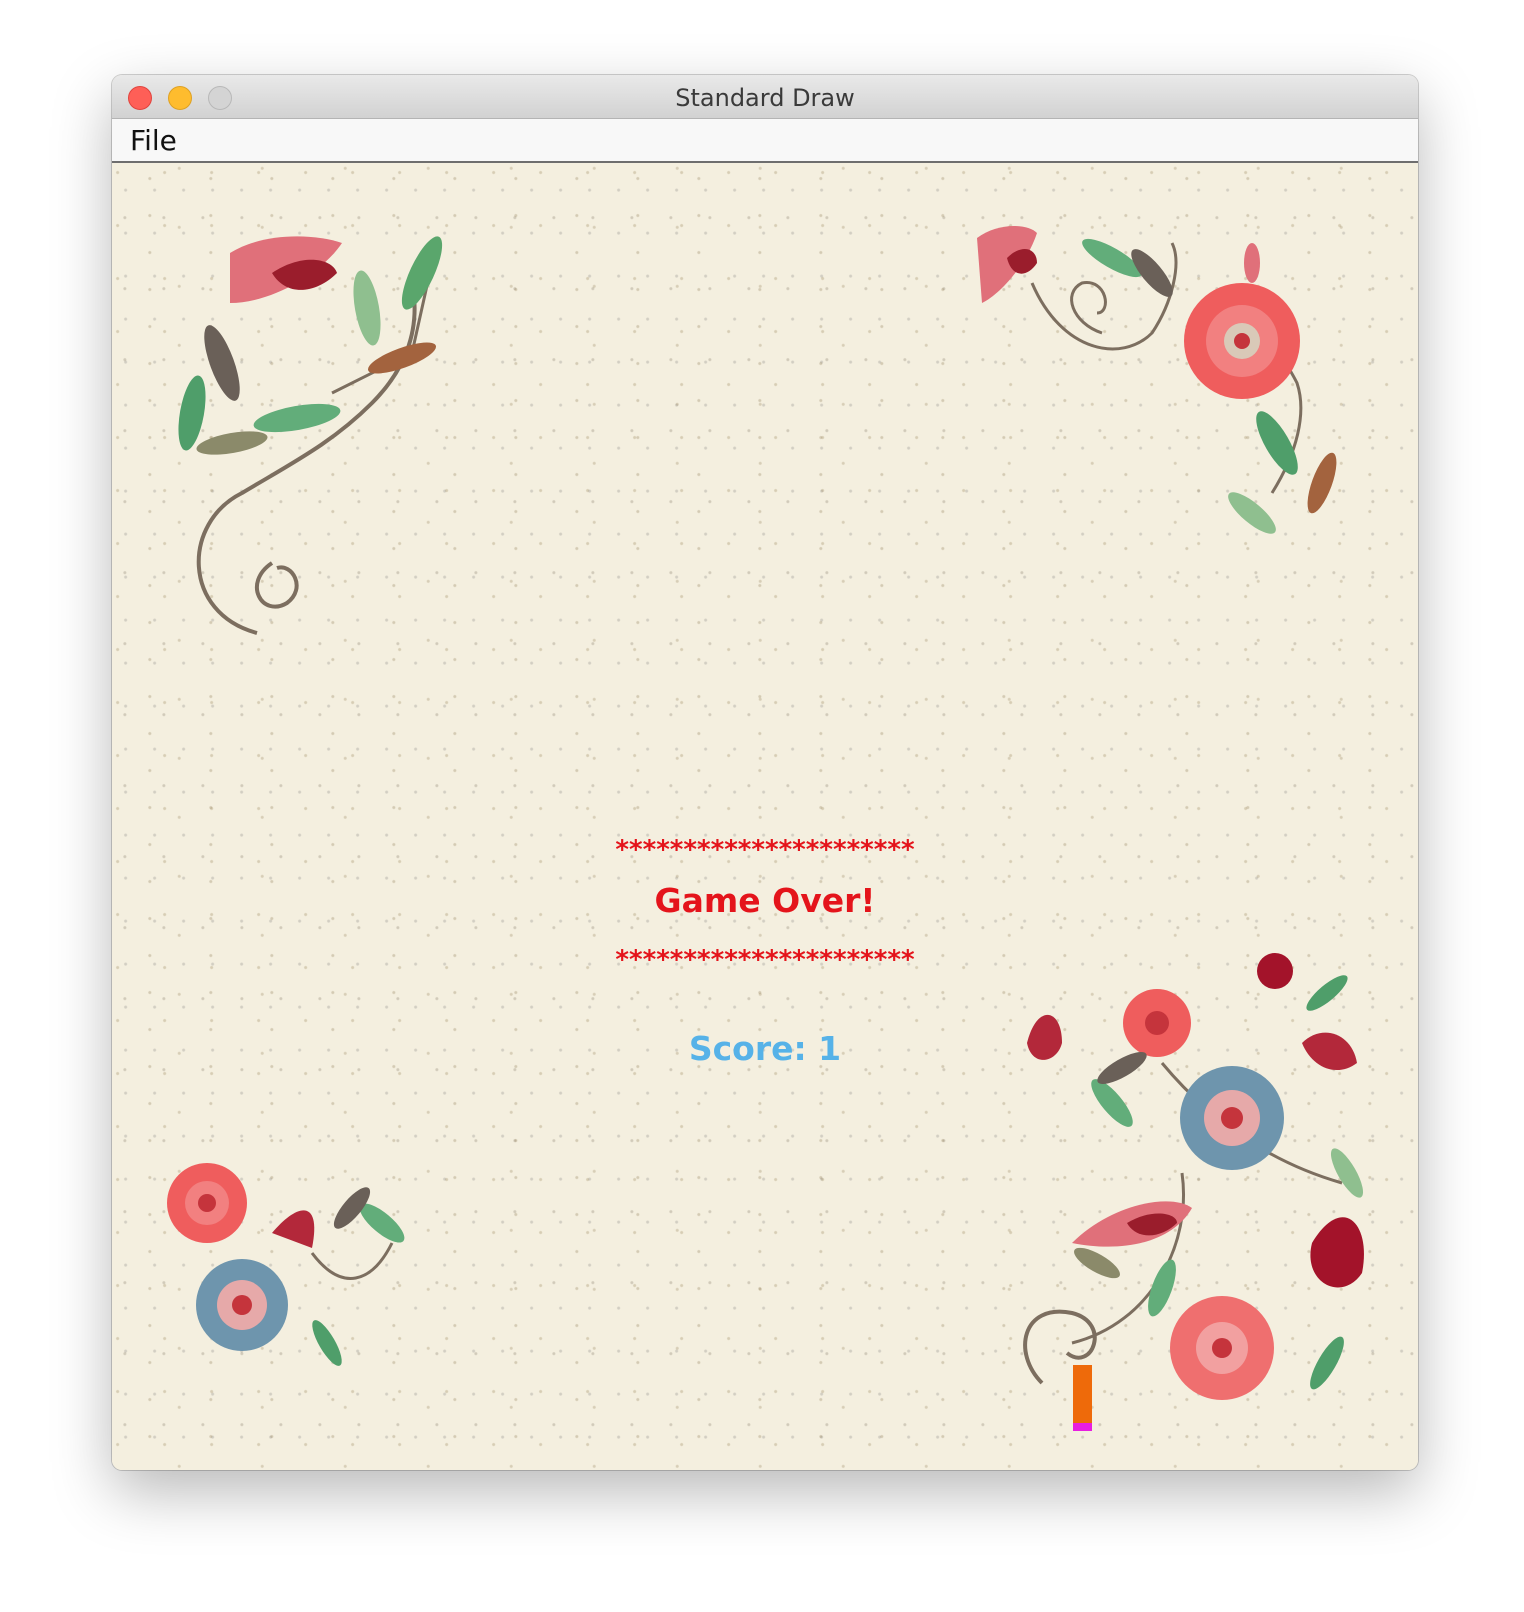 The height and width of the screenshot is (1612, 1524). I want to click on flower-bottom-right, so click(1193, 1176).